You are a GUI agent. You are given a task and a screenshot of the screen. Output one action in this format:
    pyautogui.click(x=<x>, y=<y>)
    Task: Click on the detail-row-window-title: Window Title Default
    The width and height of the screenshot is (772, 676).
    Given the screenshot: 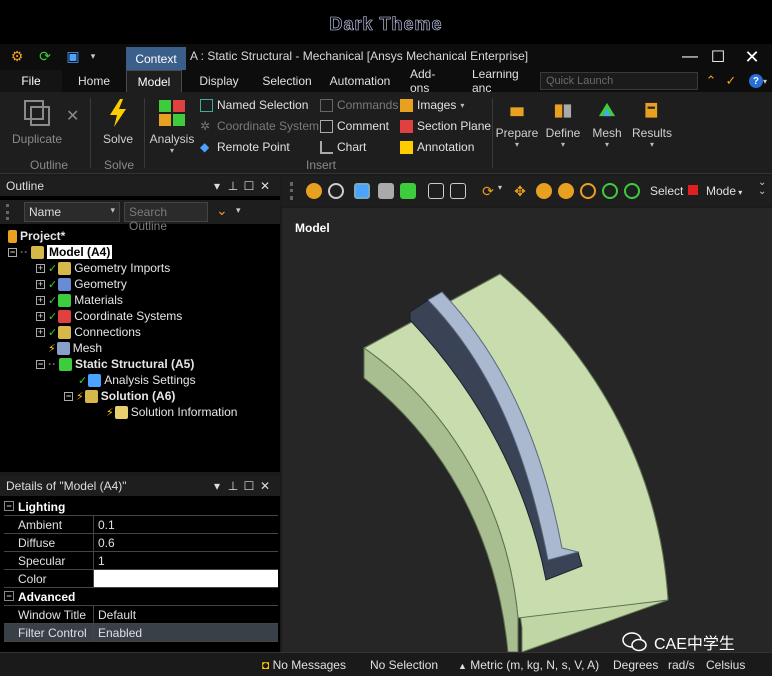 What is the action you would take?
    pyautogui.click(x=141, y=615)
    